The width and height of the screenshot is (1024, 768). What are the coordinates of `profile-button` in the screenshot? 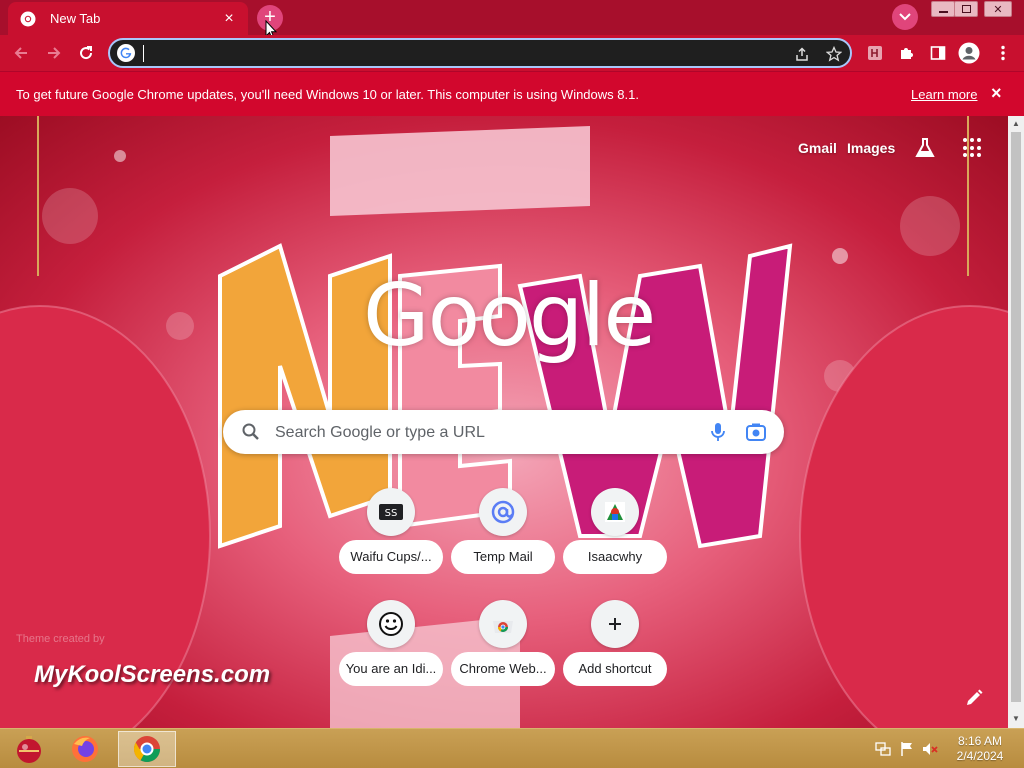 It's located at (969, 53).